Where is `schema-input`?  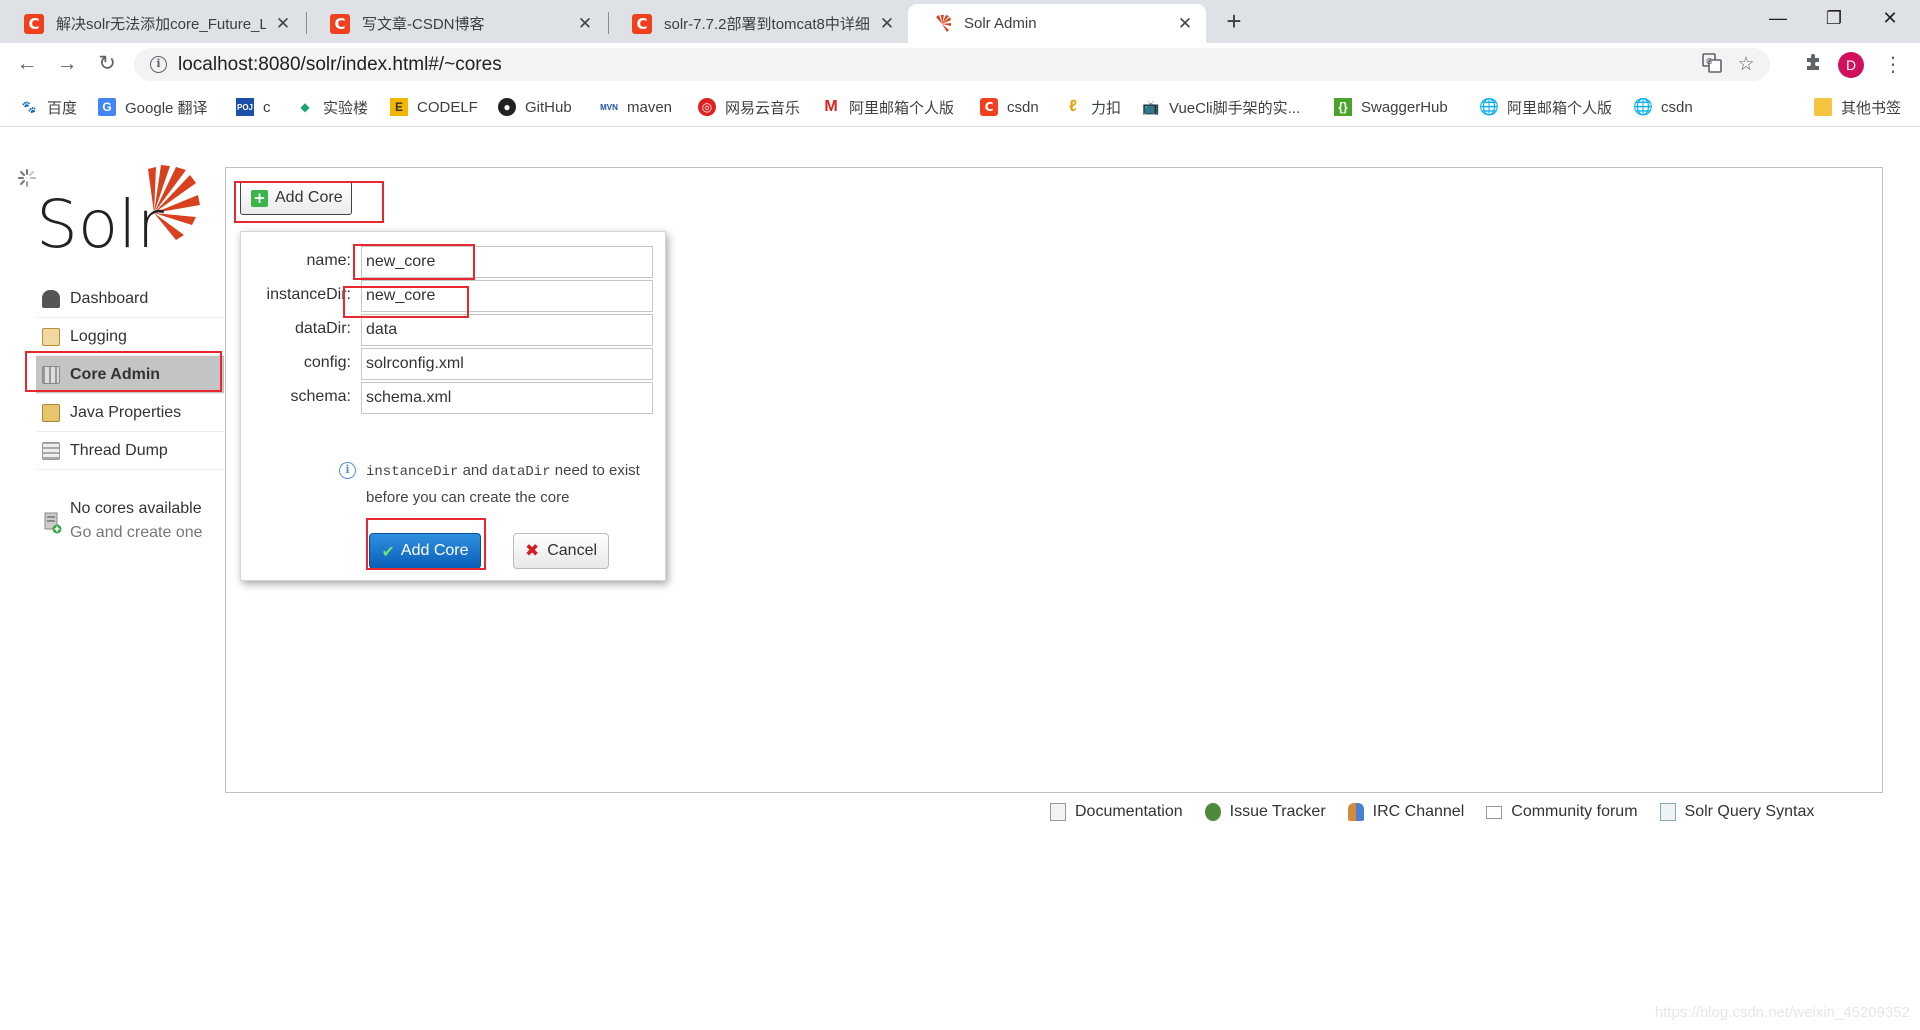 schema-input is located at coordinates (507, 398).